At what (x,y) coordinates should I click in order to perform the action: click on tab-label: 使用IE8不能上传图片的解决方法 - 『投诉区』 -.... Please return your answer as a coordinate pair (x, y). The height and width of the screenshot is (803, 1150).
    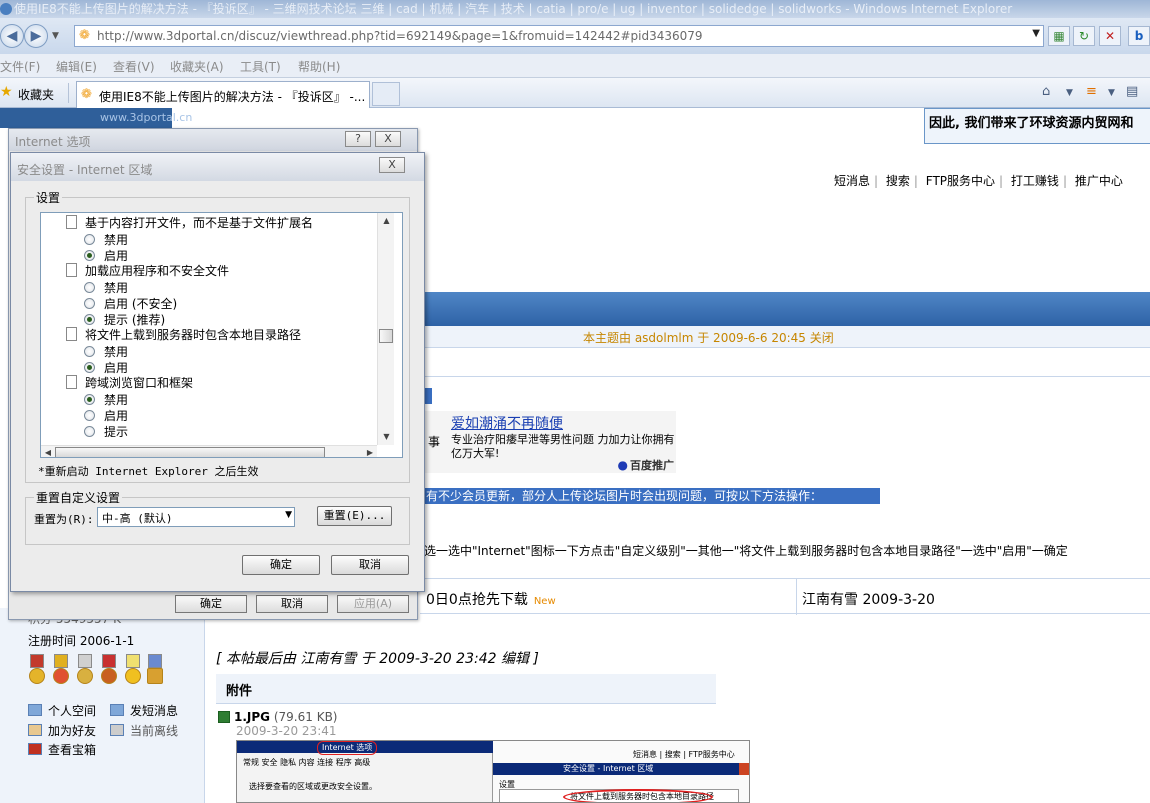
    Looking at the image, I should click on (232, 97).